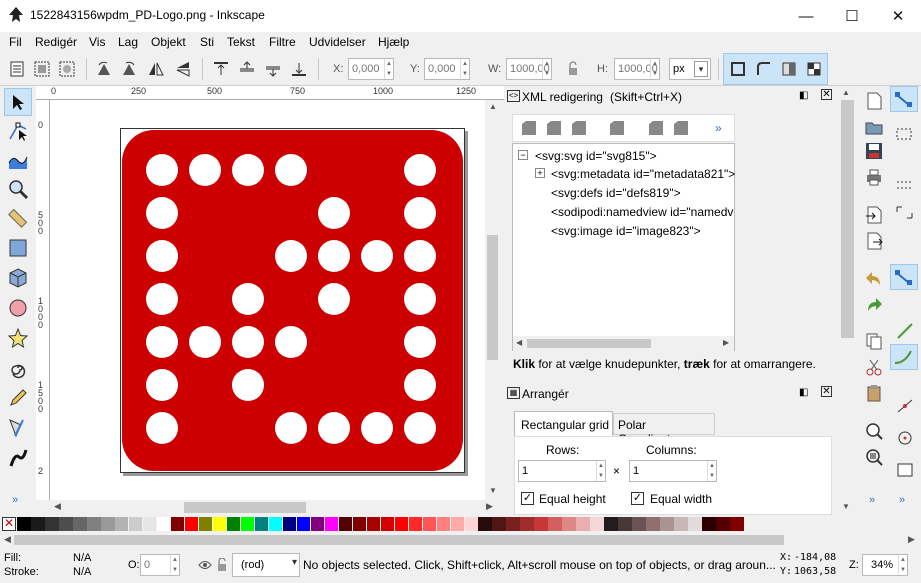 This screenshot has width=921, height=583. I want to click on menu-udvidelser: Udvidelser, so click(337, 42).